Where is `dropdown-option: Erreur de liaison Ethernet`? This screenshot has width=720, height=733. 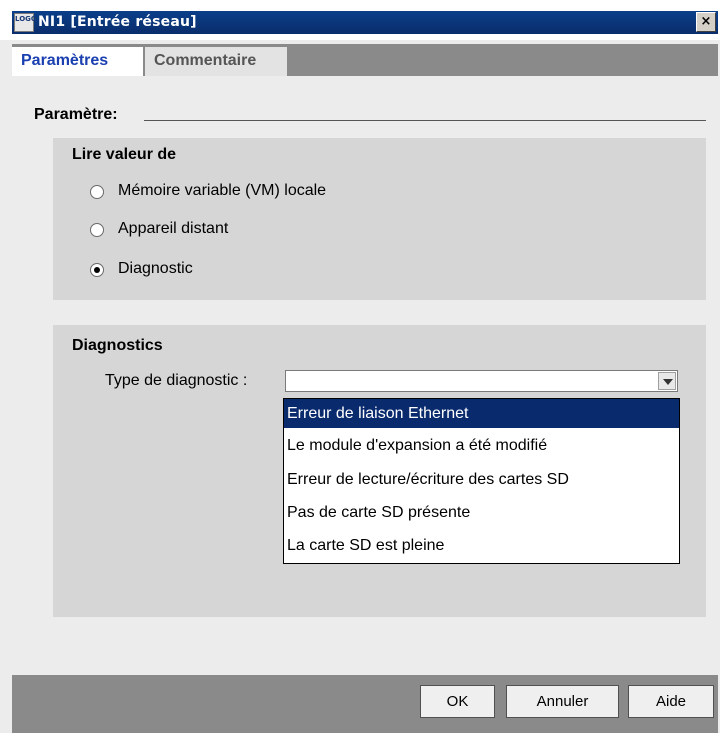 dropdown-option: Erreur de liaison Ethernet is located at coordinates (481, 413).